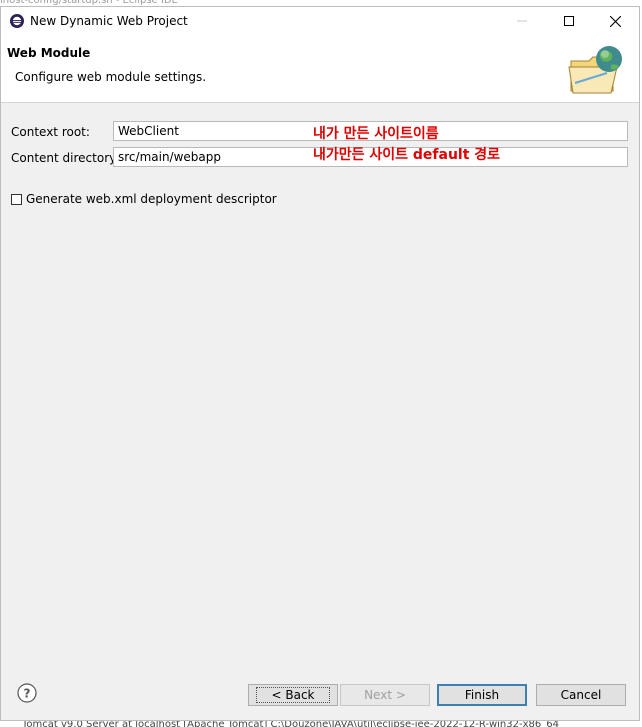 The image size is (642, 727). I want to click on context-root-annotation: 내가 만든 사이트이름, so click(376, 134).